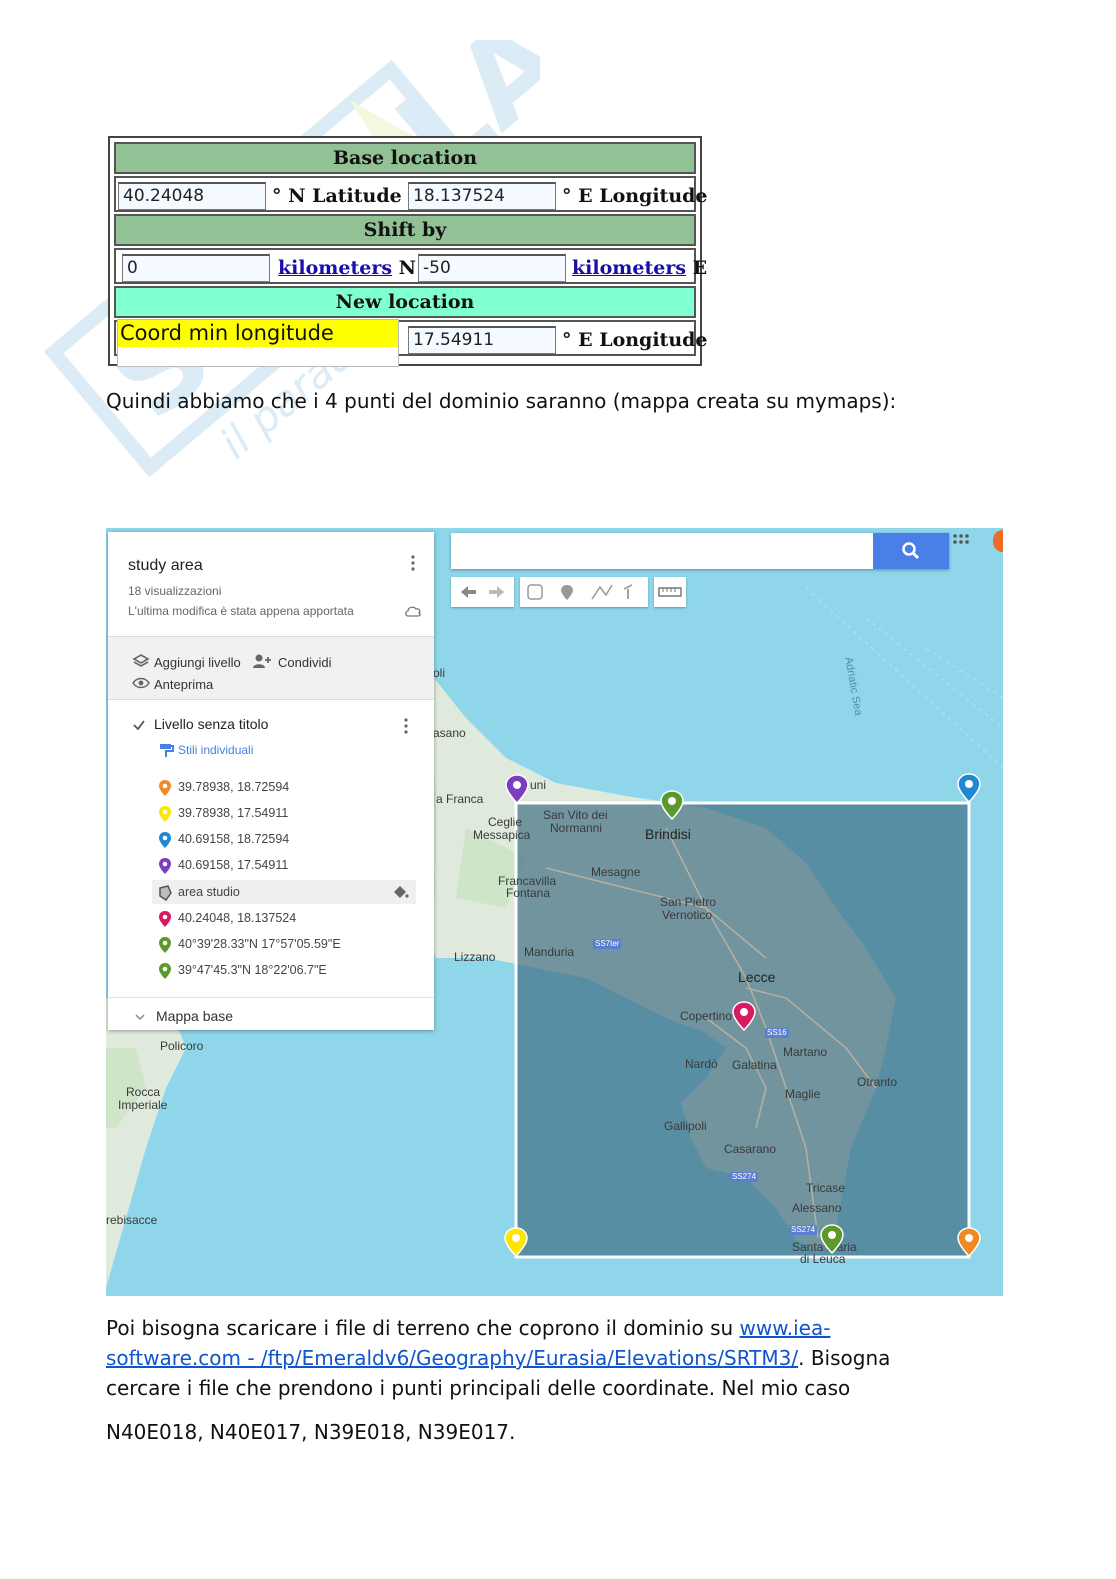 This screenshot has width=1116, height=1579. Describe the element at coordinates (237, 918) in the screenshot. I see `feature-list-item: 40.24048, 18.137524` at that location.